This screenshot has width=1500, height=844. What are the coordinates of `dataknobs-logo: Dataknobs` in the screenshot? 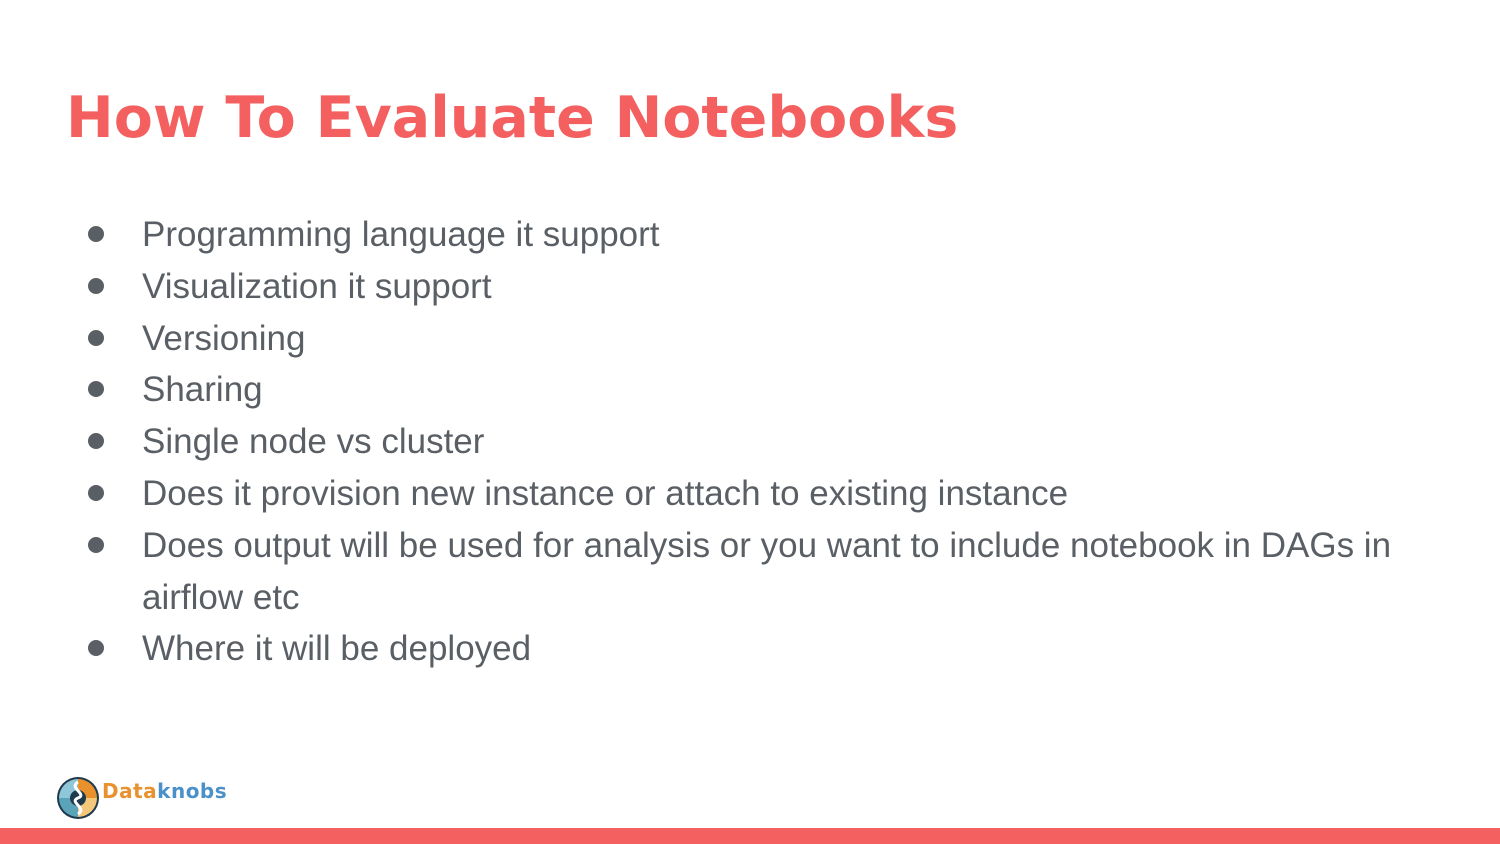 It's located at (141, 798).